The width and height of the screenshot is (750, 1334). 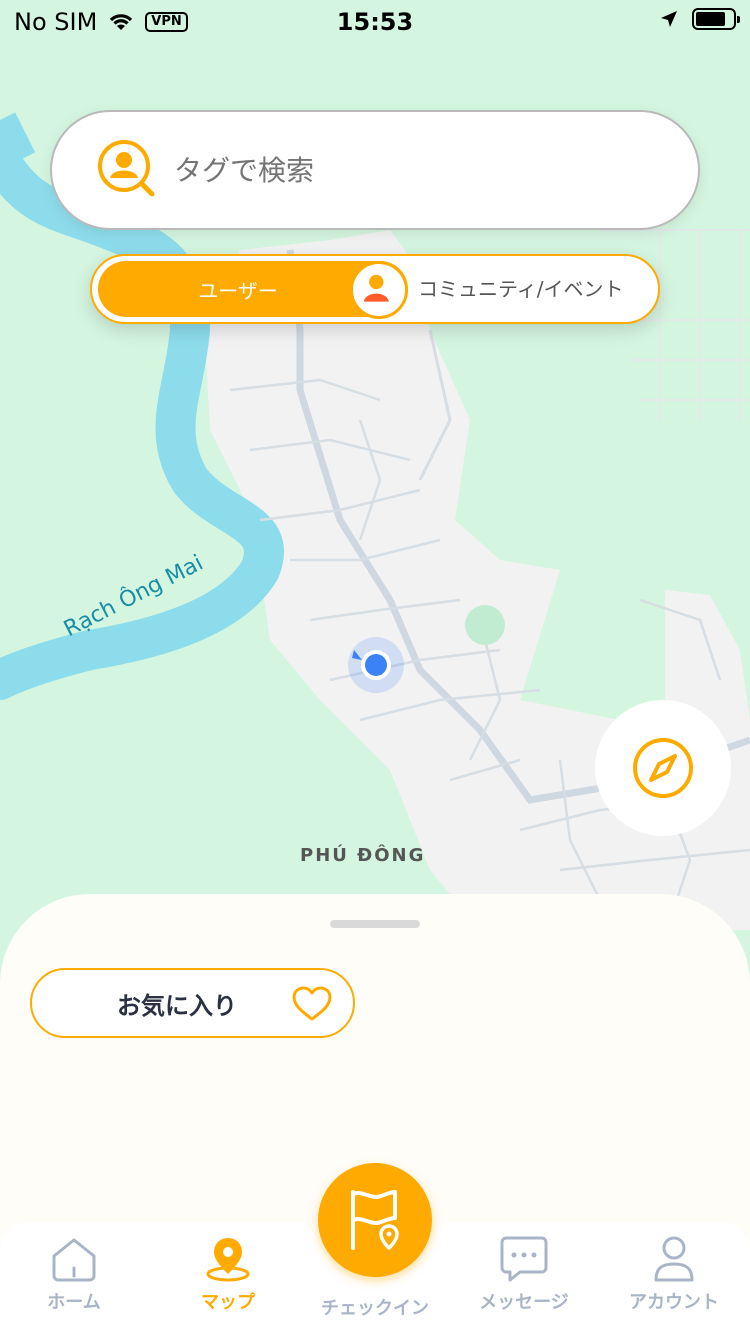 What do you see at coordinates (524, 1302) in the screenshot?
I see `tab-messages-label: メッセージ` at bounding box center [524, 1302].